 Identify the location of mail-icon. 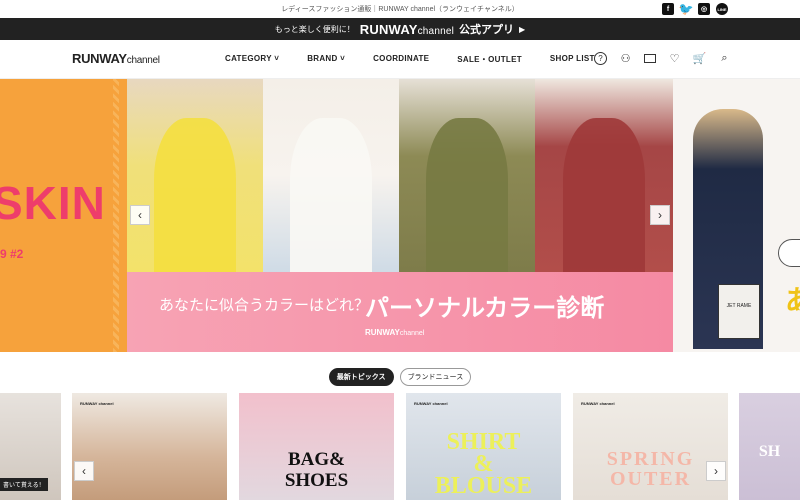
(650, 58).